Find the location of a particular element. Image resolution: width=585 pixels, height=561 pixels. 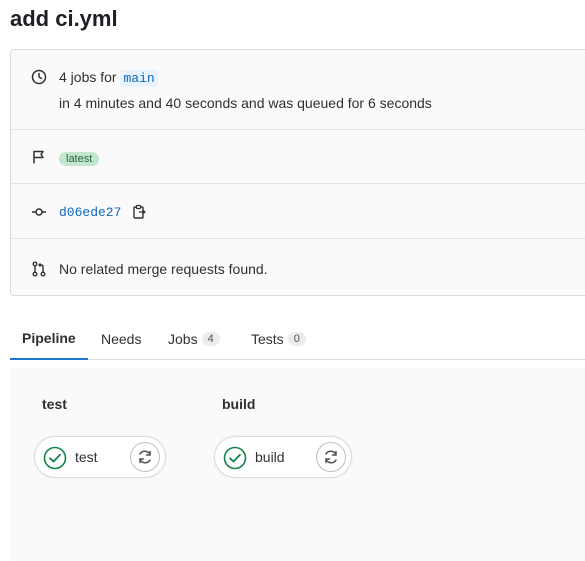

commit-row: d06ede27 is located at coordinates (298, 211).